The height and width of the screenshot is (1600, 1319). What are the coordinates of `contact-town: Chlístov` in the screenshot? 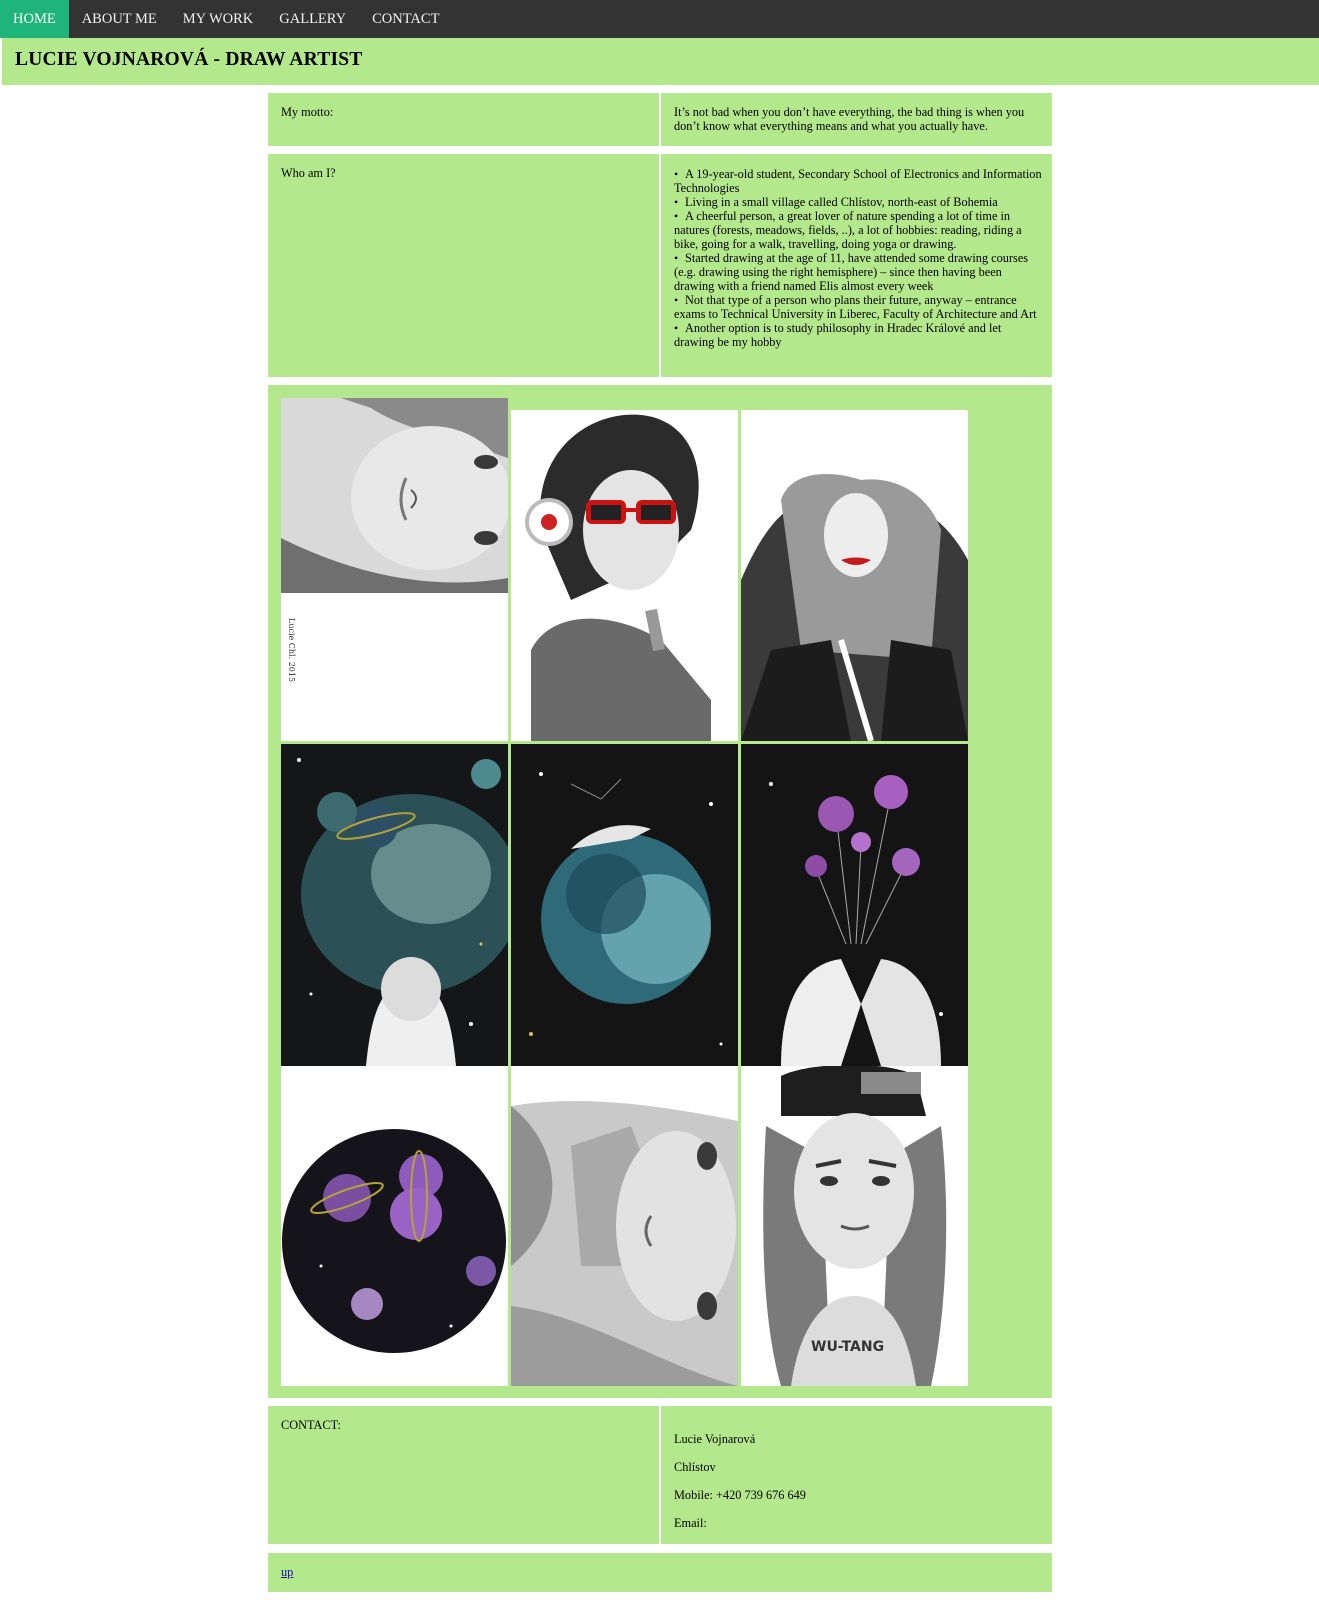 It's located at (695, 1467).